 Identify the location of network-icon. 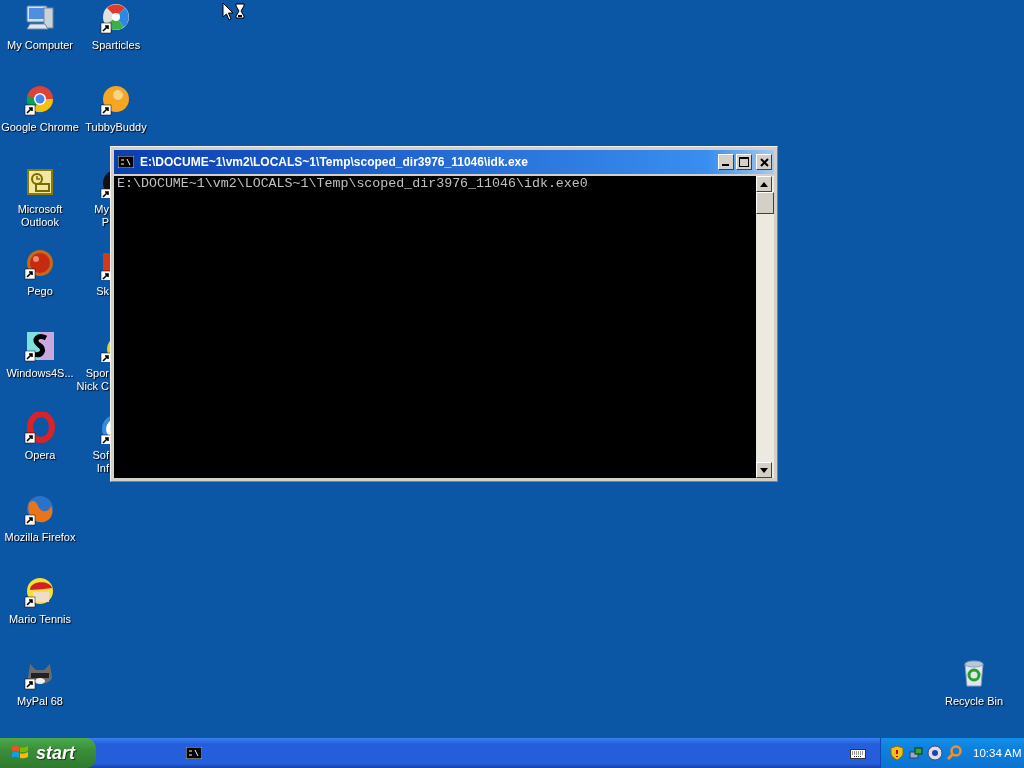
(916, 753).